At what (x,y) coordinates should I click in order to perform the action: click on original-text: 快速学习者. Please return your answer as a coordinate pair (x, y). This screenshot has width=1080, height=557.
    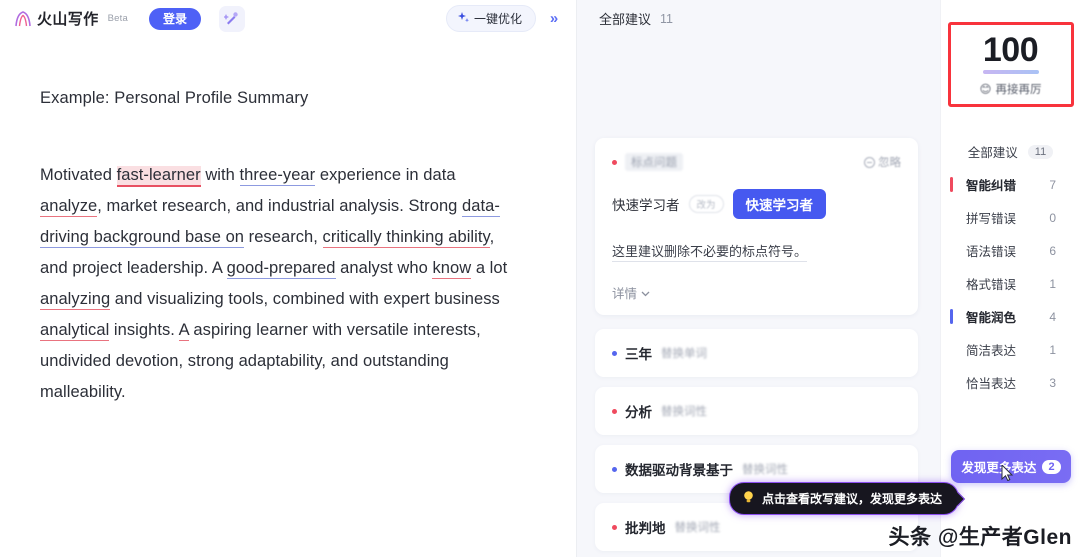
    Looking at the image, I should click on (646, 205).